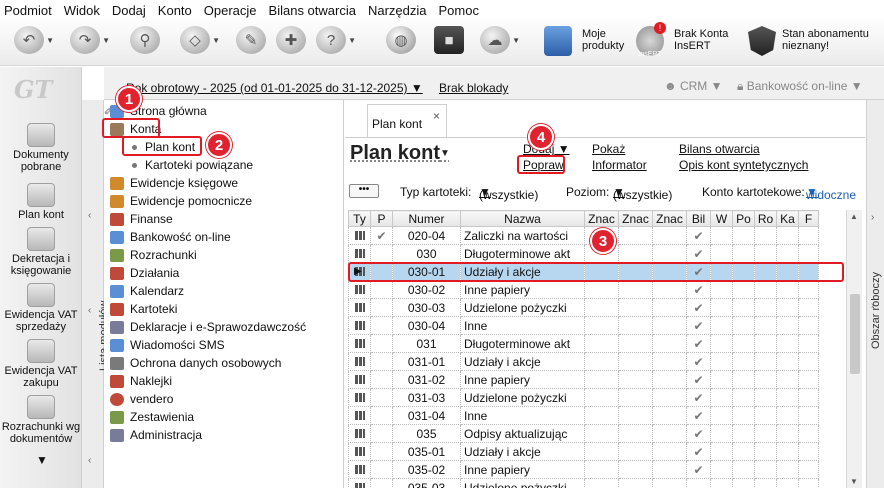 The height and width of the screenshot is (488, 884). I want to click on crm-dropdown: ☻ CRM ▼, so click(693, 86).